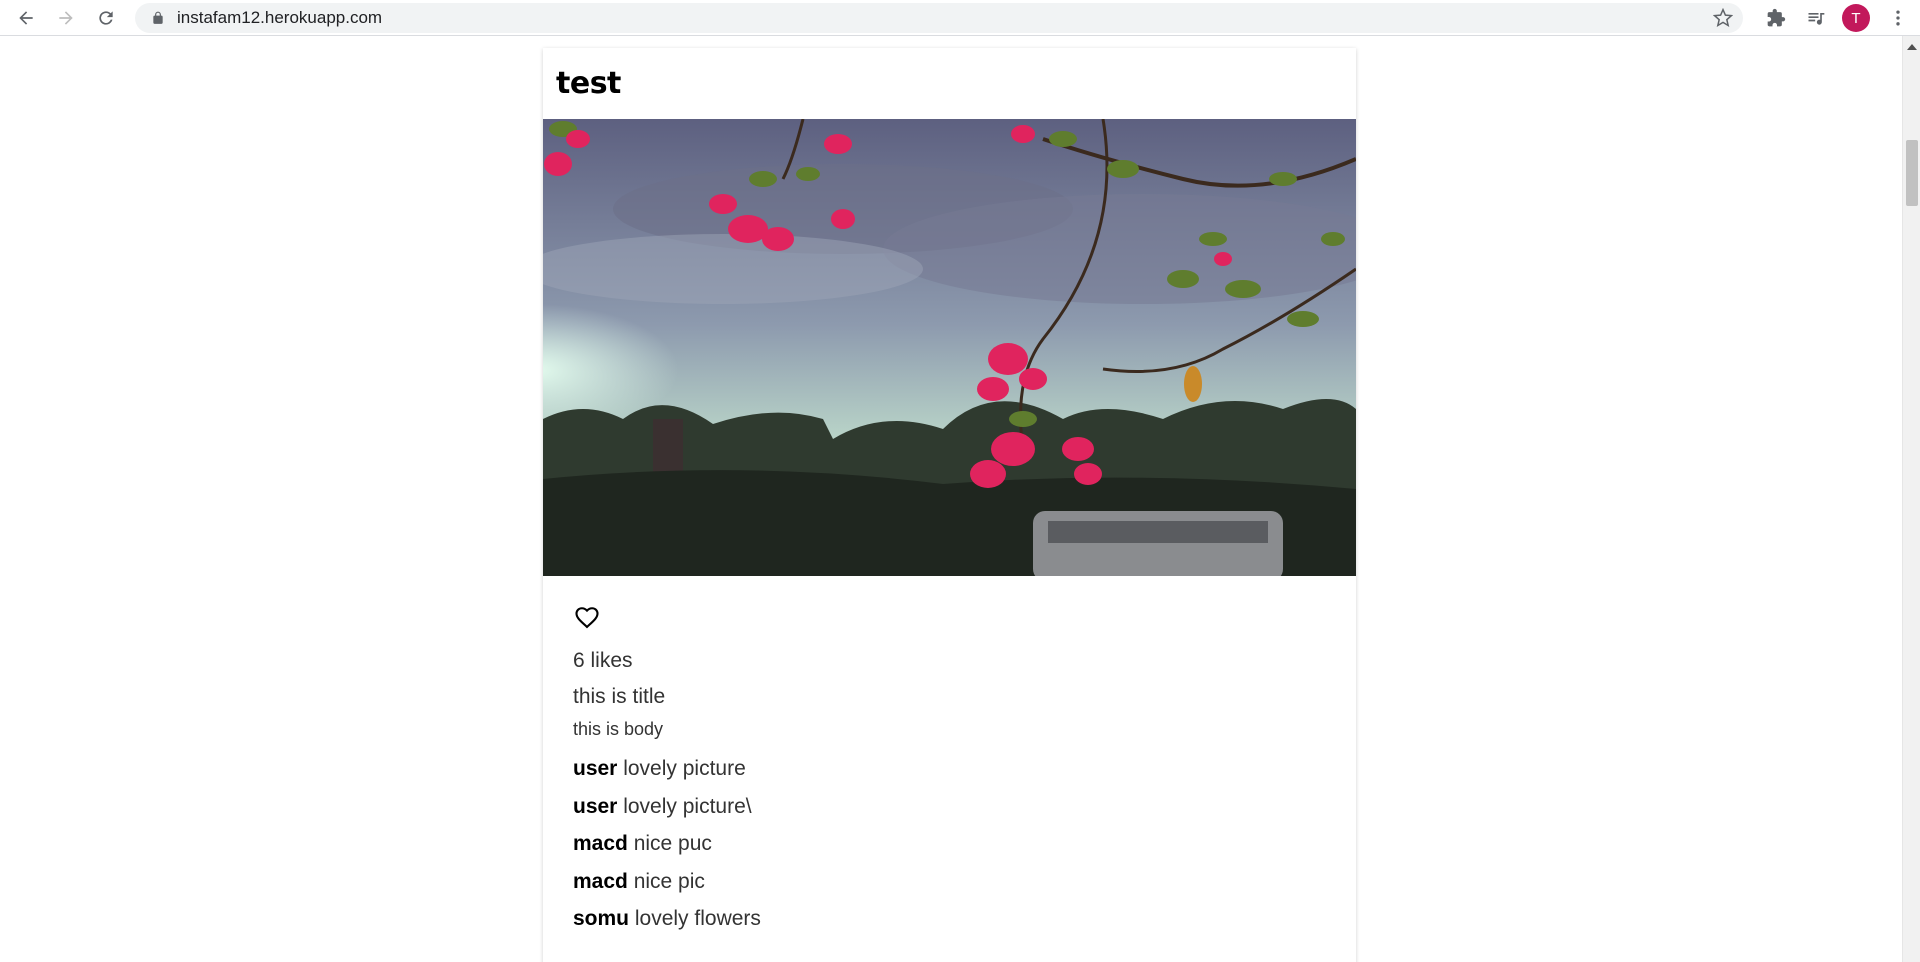 The width and height of the screenshot is (1920, 962). I want to click on back-button, so click(26, 18).